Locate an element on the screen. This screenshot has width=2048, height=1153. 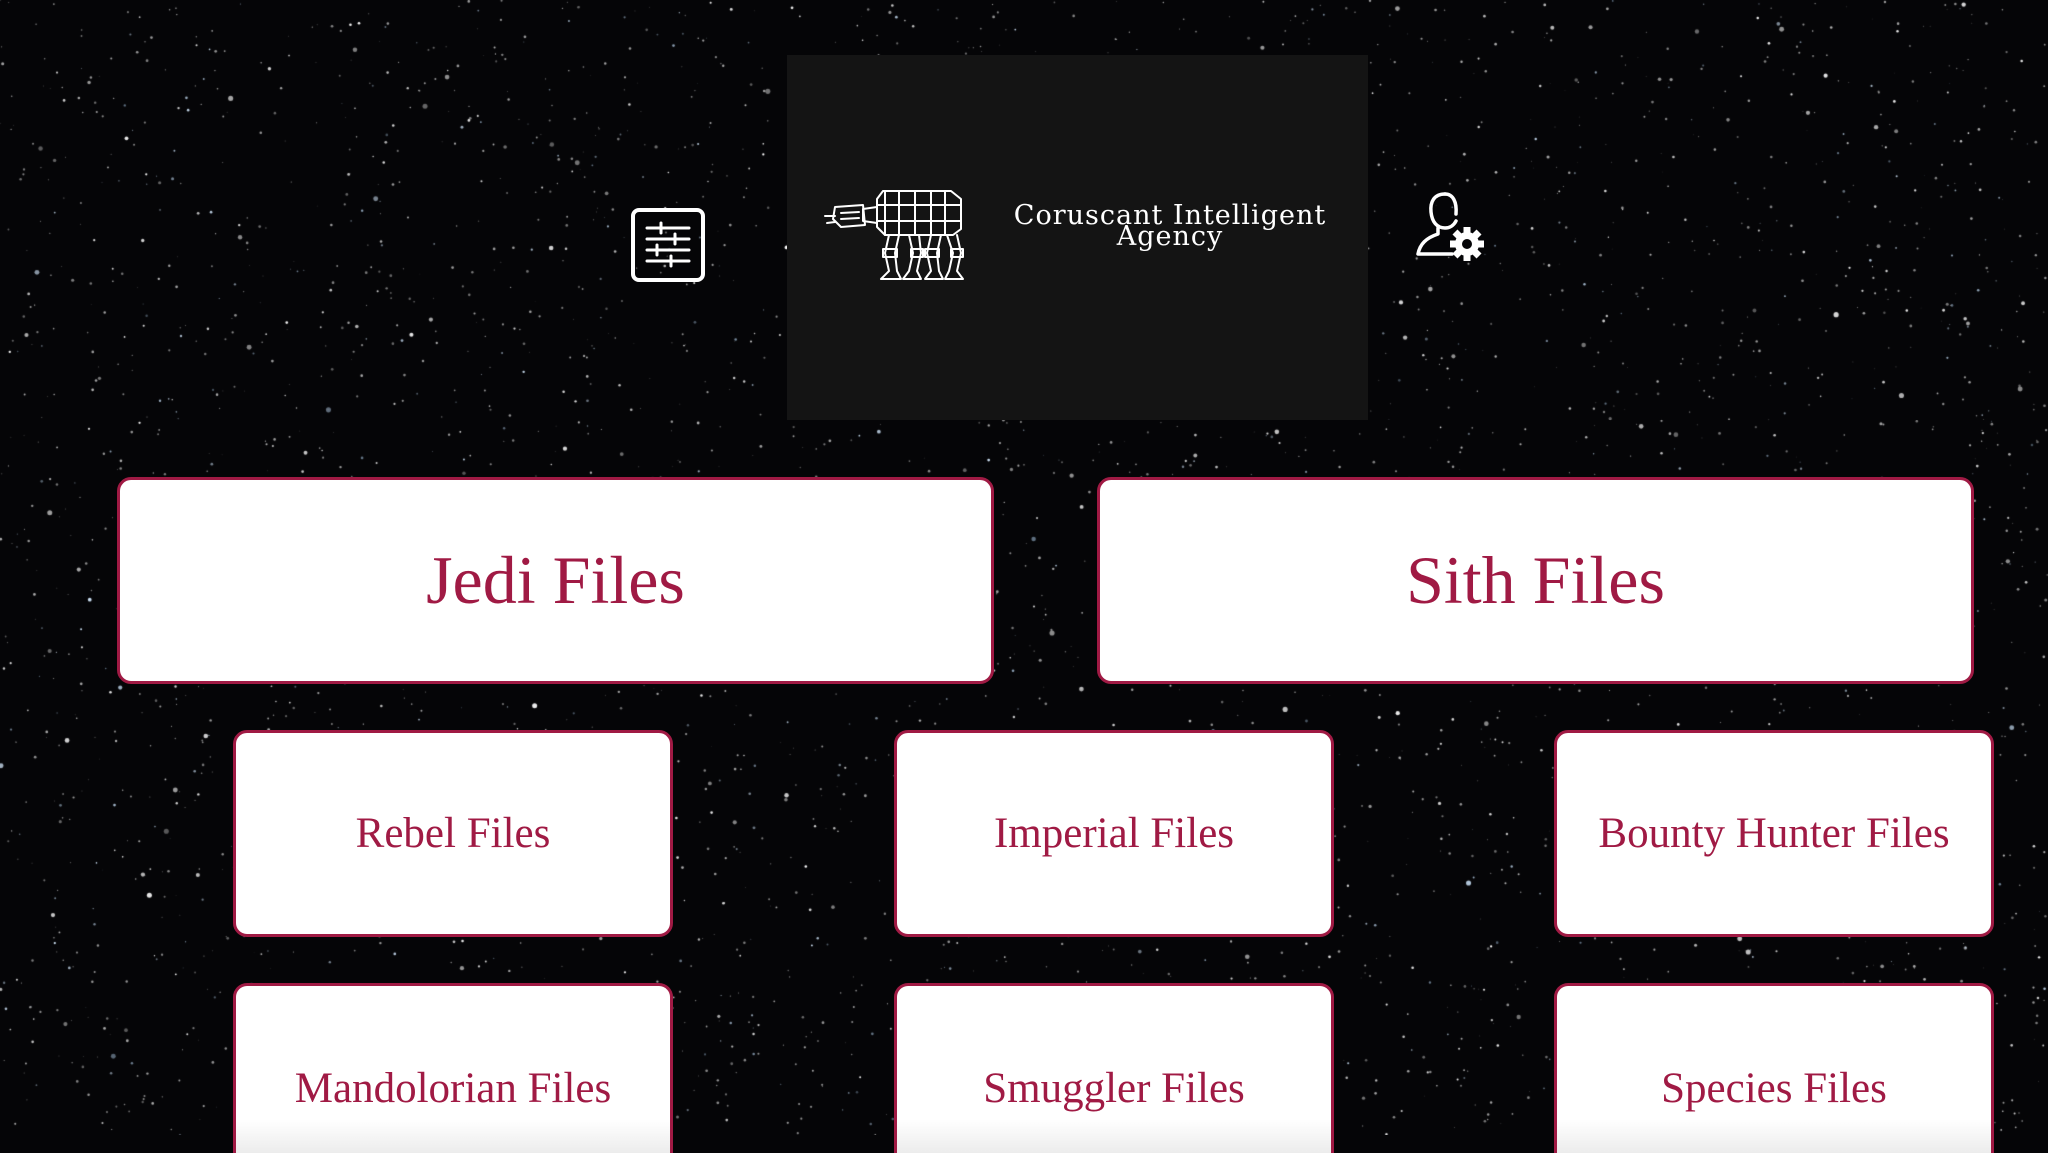
sliders-menu-icon is located at coordinates (668, 244).